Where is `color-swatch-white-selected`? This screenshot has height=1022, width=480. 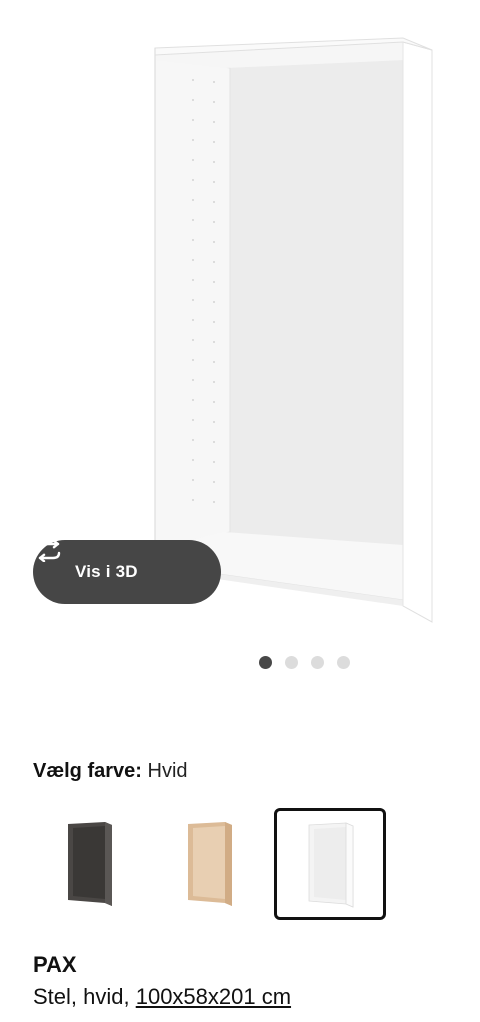 color-swatch-white-selected is located at coordinates (330, 864).